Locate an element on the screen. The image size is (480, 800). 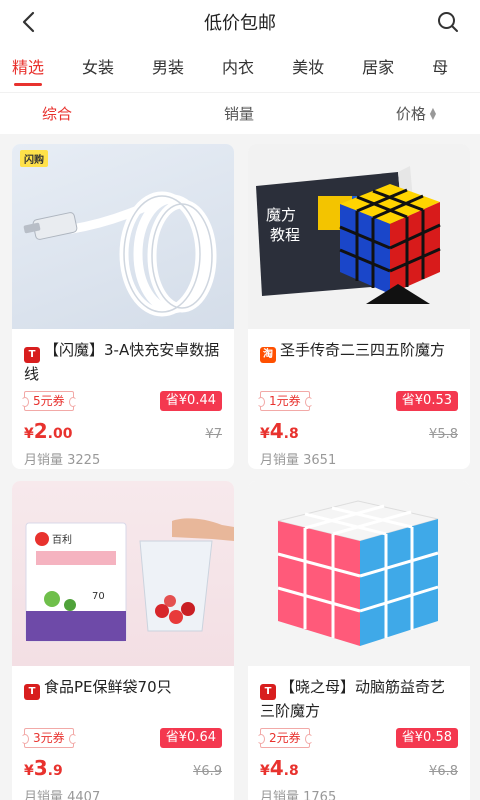
save-tag: 省¥0.53 is located at coordinates (426, 401).